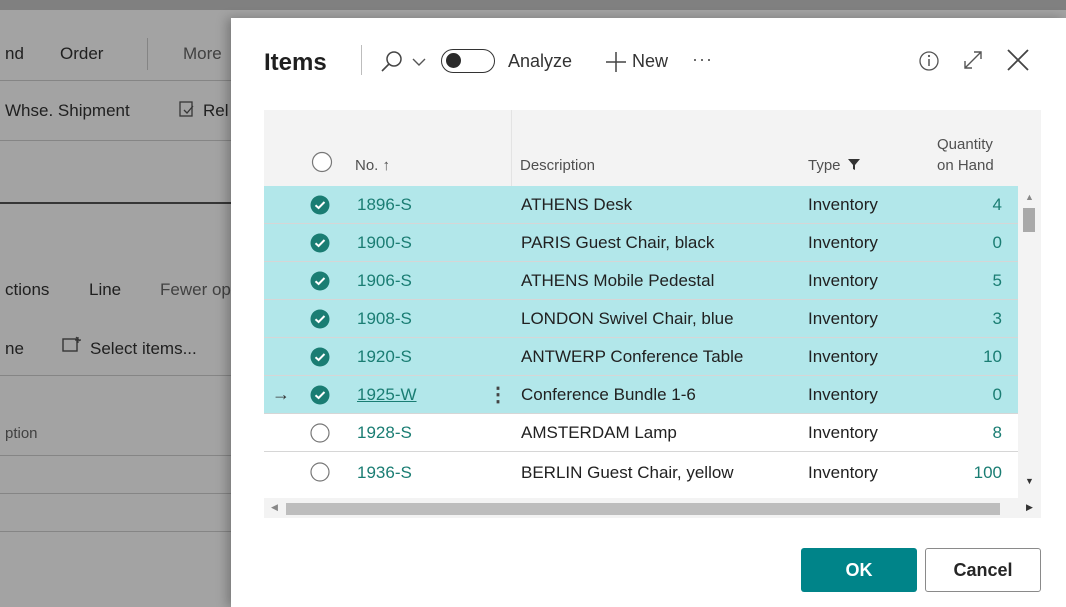  What do you see at coordinates (854, 166) in the screenshot?
I see `filter-icon` at bounding box center [854, 166].